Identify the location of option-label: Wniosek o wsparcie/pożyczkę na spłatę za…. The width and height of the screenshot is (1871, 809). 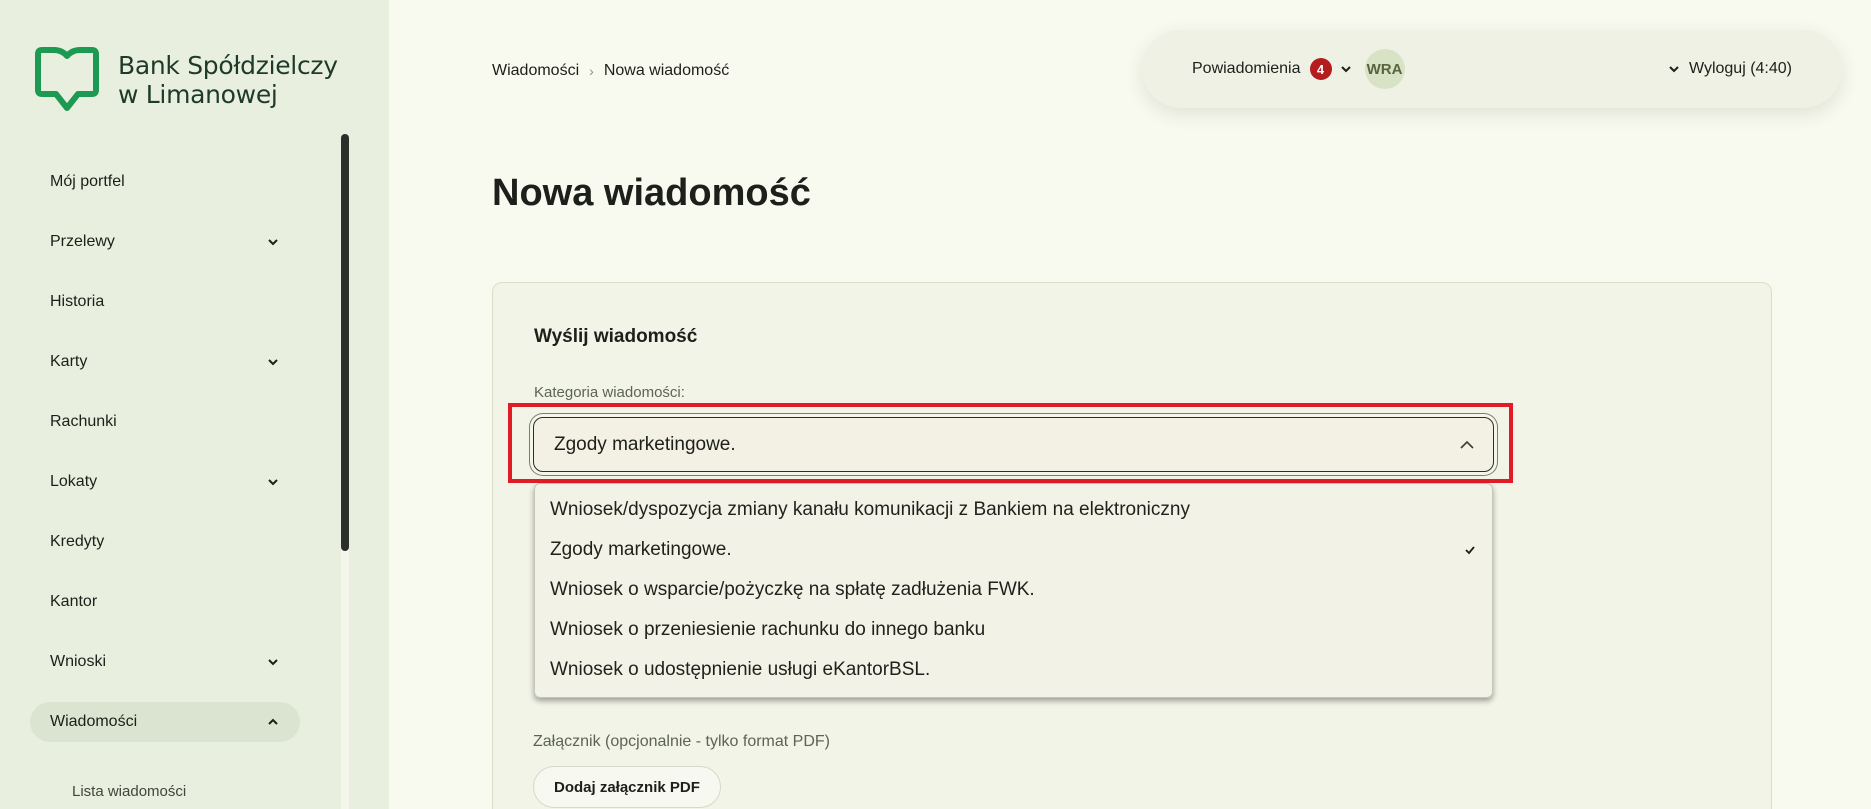
(792, 589).